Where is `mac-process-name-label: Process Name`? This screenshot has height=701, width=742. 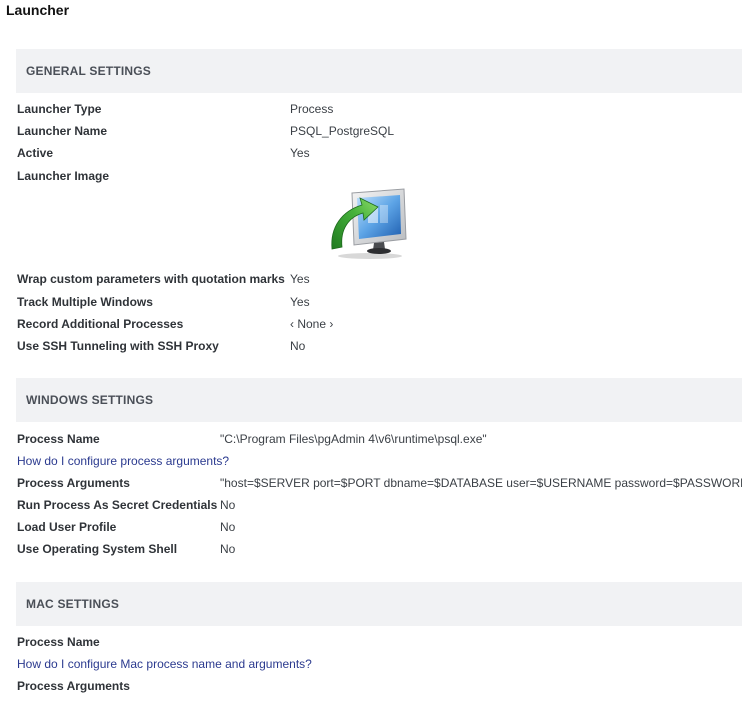
mac-process-name-label: Process Name is located at coordinates (58, 642).